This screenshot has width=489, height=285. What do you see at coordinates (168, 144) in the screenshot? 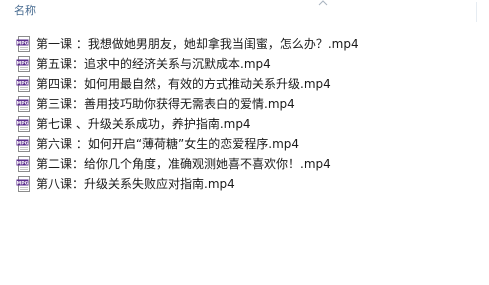
I see `file-name: 第六课 ：如何开启“薄荷糖”女生的恋爱程序.mp4` at bounding box center [168, 144].